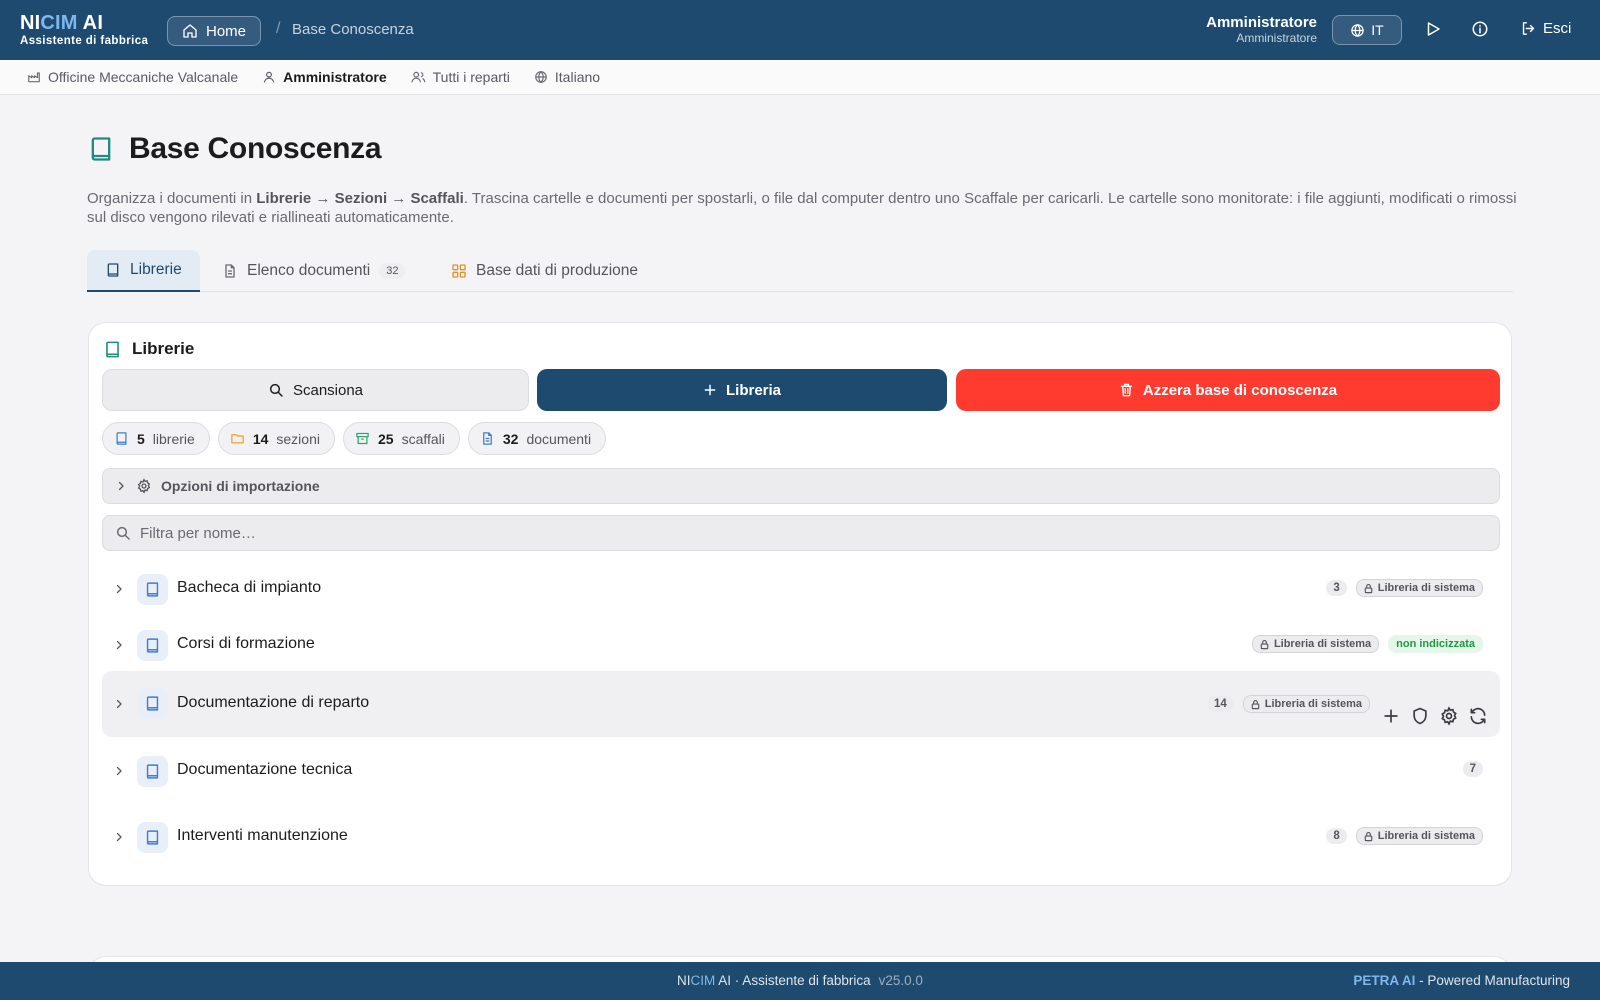 The width and height of the screenshot is (1600, 1000). What do you see at coordinates (265, 769) in the screenshot?
I see `library-name: Documentazione tecnica` at bounding box center [265, 769].